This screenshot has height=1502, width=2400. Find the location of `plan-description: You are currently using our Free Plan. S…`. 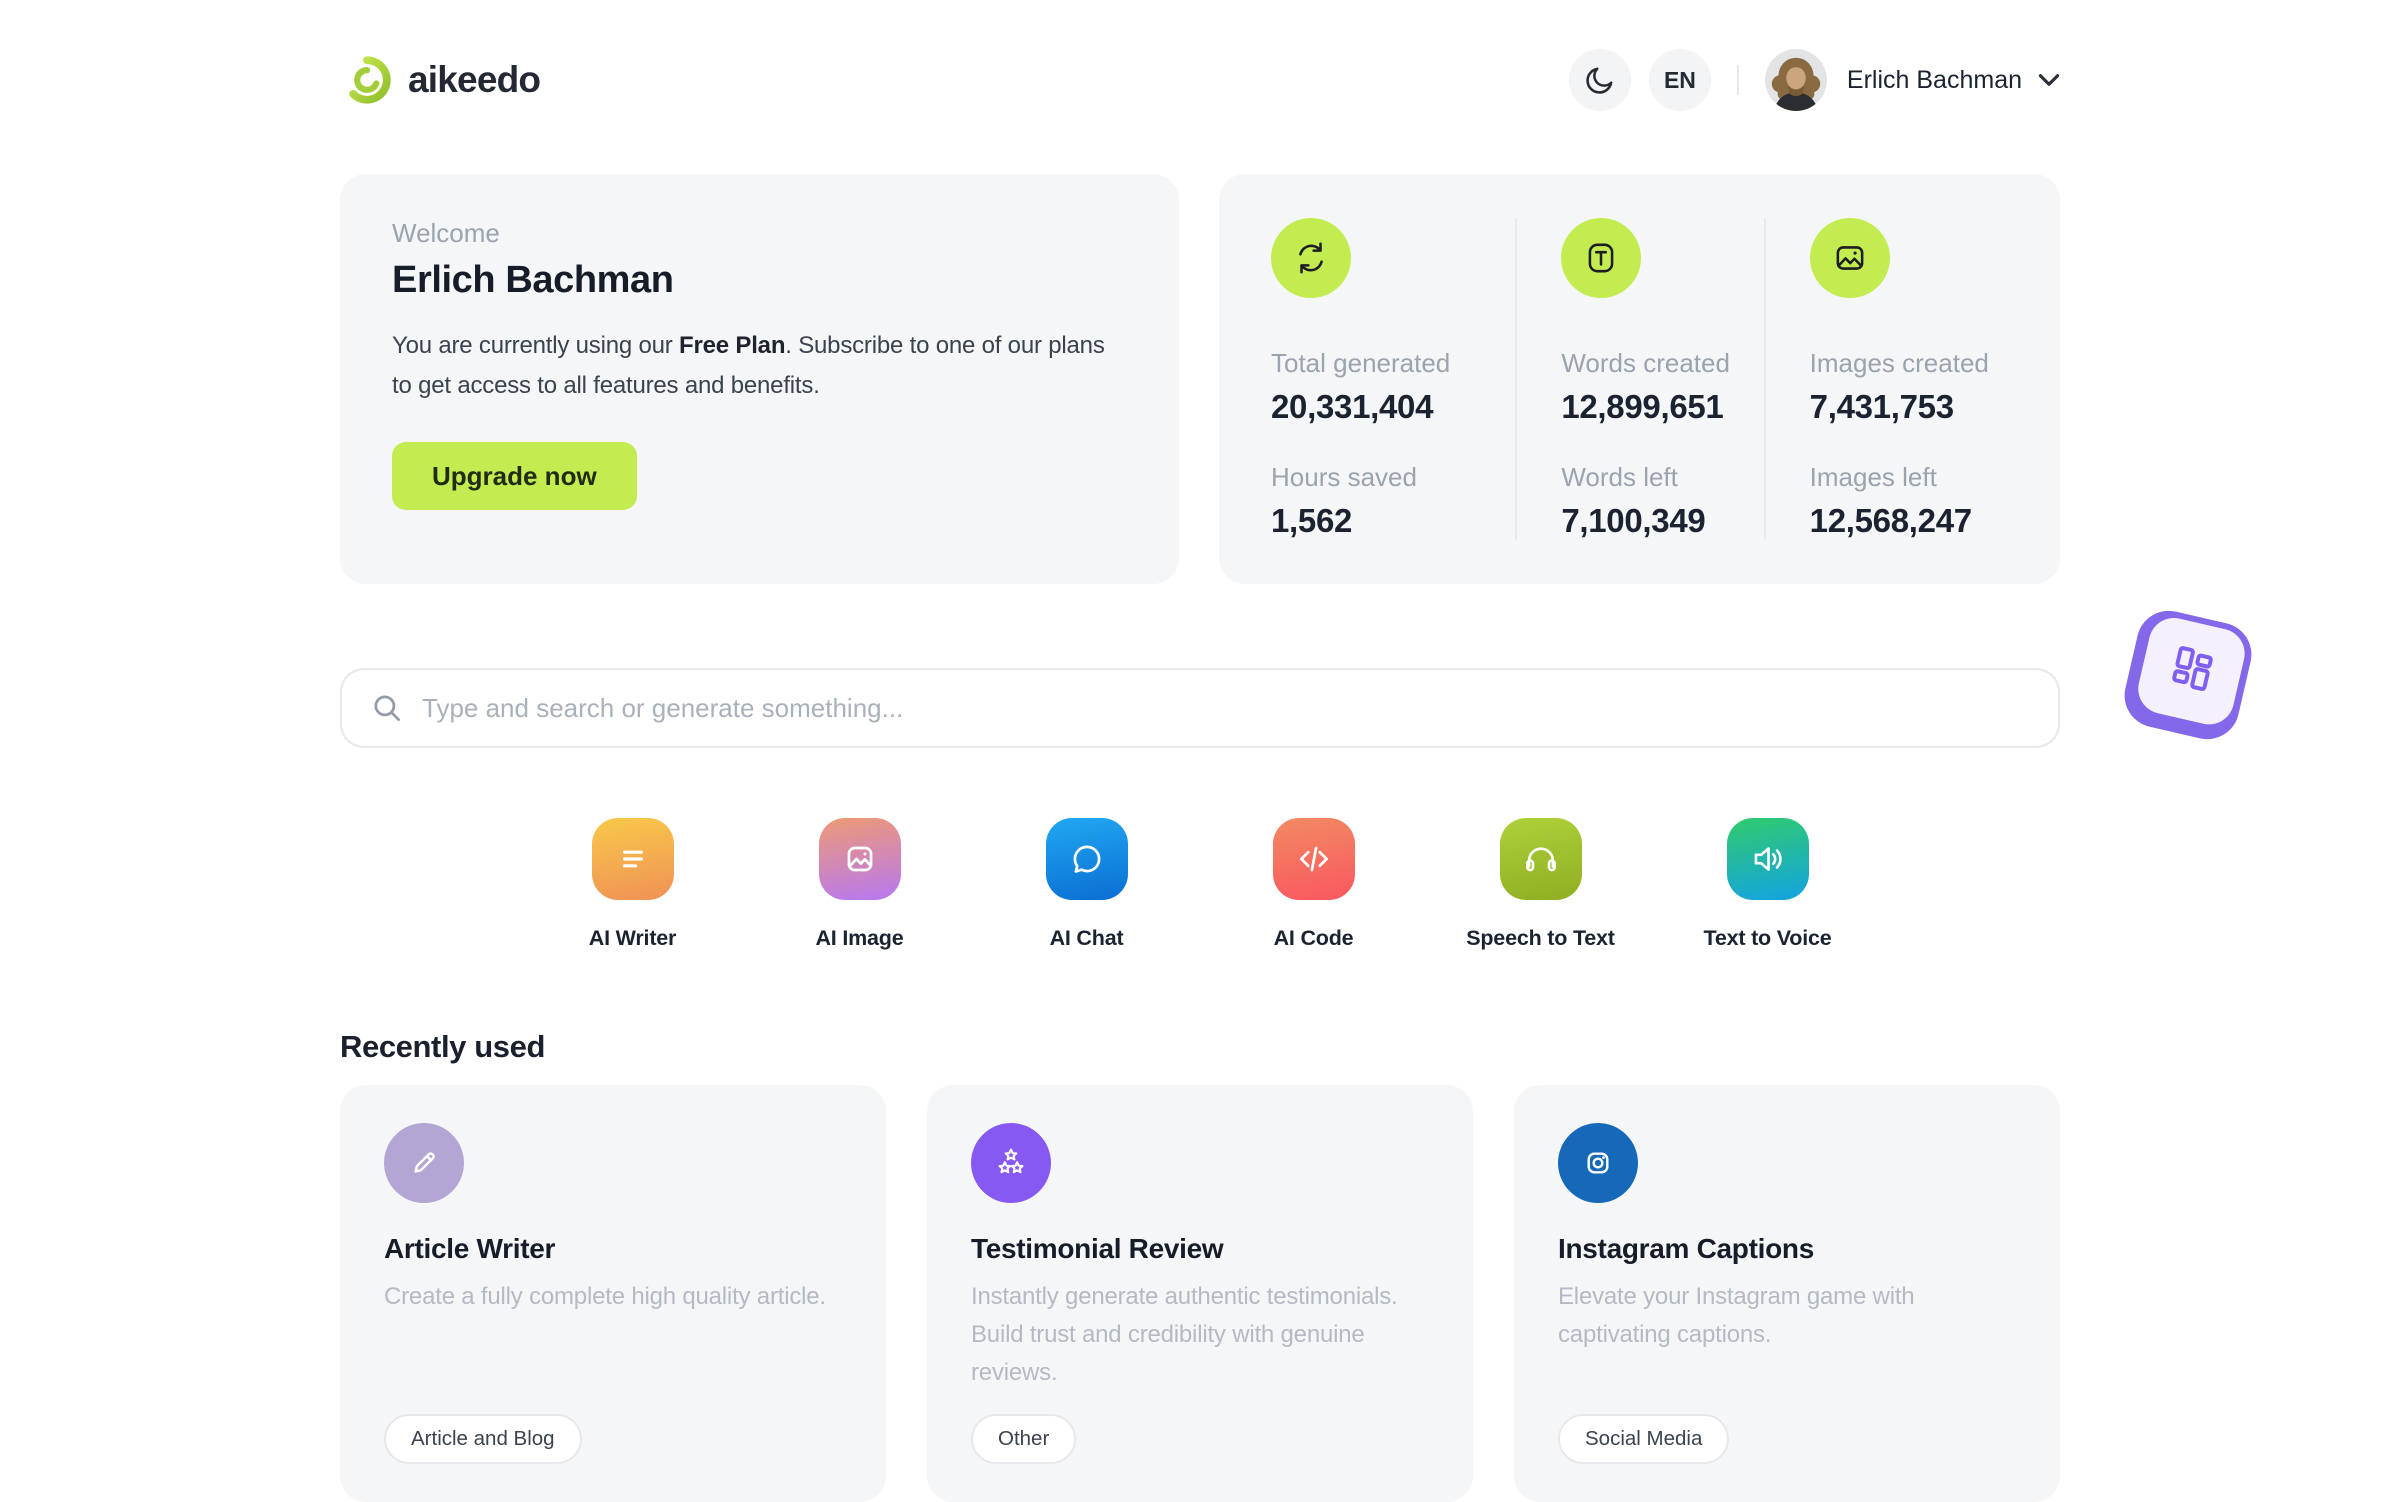

plan-description: You are currently using our Free Plan. S… is located at coordinates (748, 365).